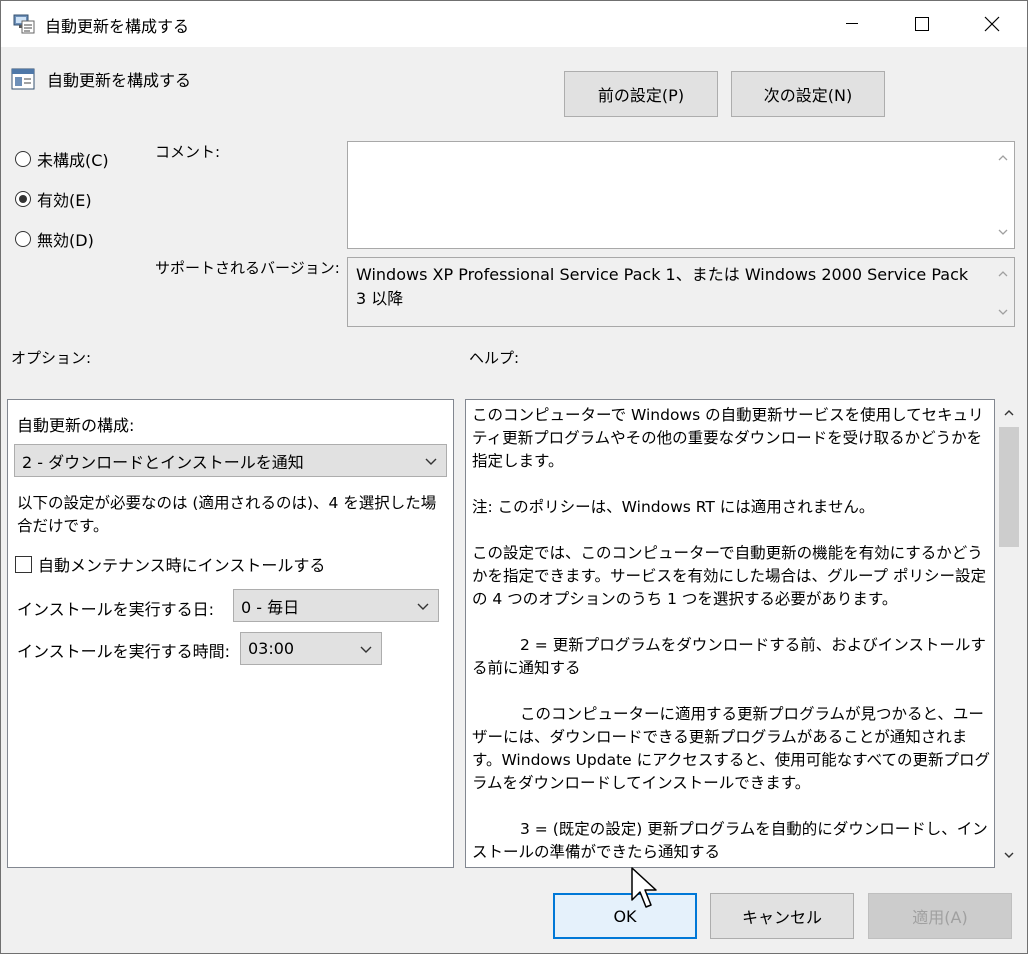 Image resolution: width=1028 pixels, height=954 pixels. What do you see at coordinates (117, 26) in the screenshot?
I see `window-title: 自動更新を構成する` at bounding box center [117, 26].